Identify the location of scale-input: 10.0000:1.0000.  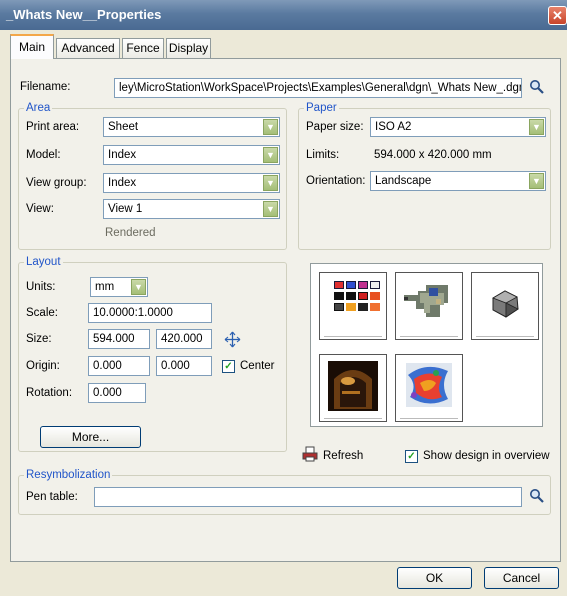
(150, 313).